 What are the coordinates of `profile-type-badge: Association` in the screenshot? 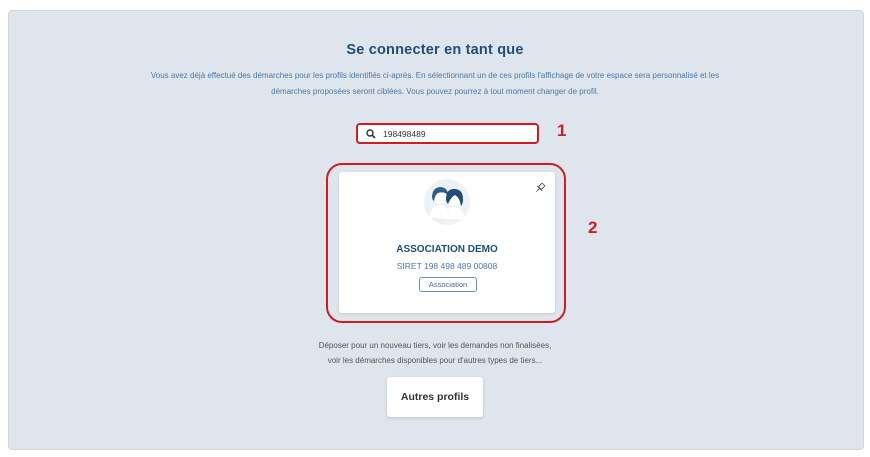 It's located at (448, 284).